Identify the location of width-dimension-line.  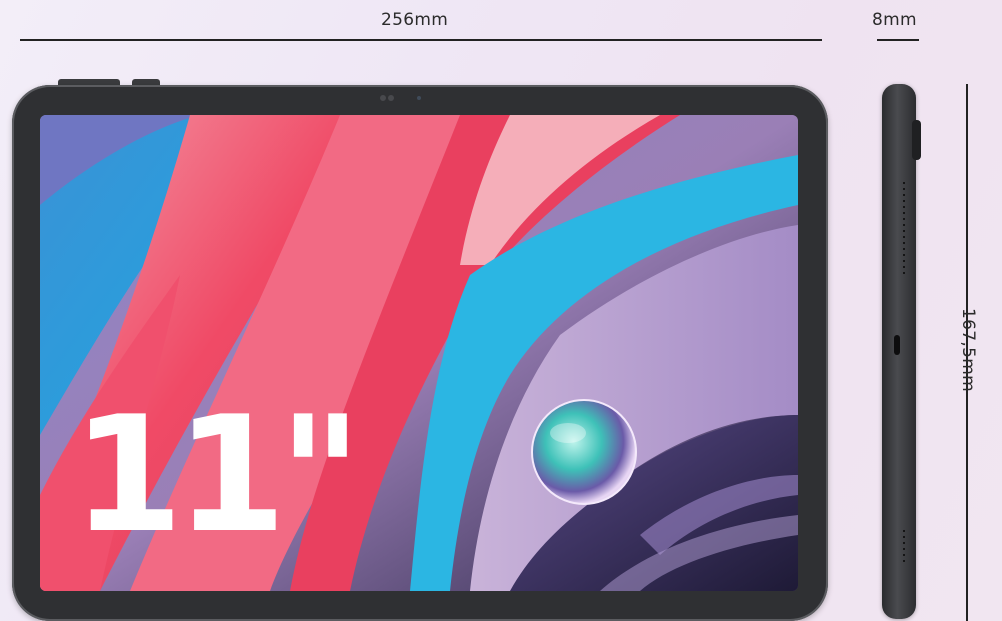
(421, 40).